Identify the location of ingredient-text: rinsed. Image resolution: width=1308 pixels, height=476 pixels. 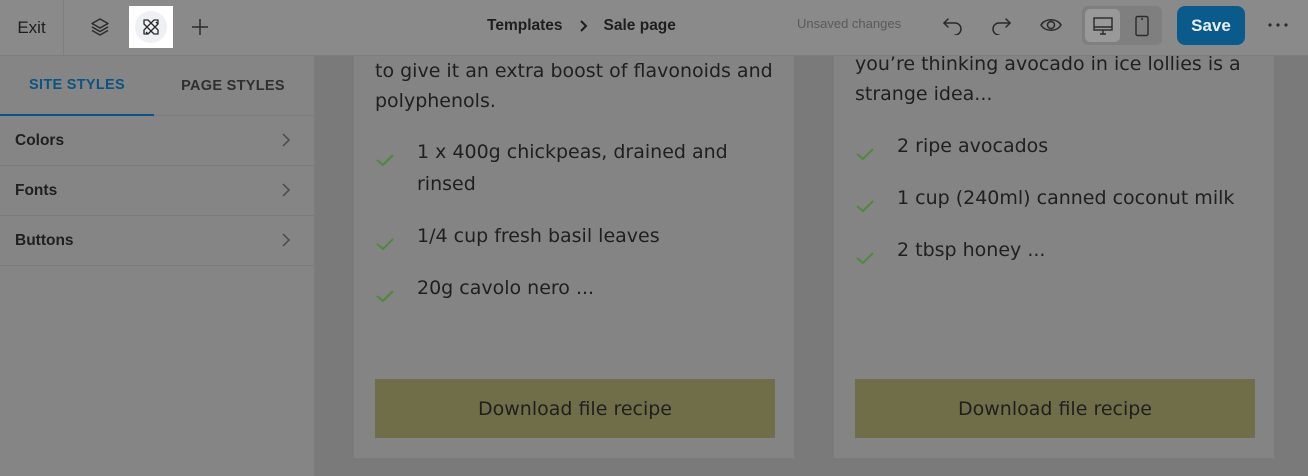
(446, 184).